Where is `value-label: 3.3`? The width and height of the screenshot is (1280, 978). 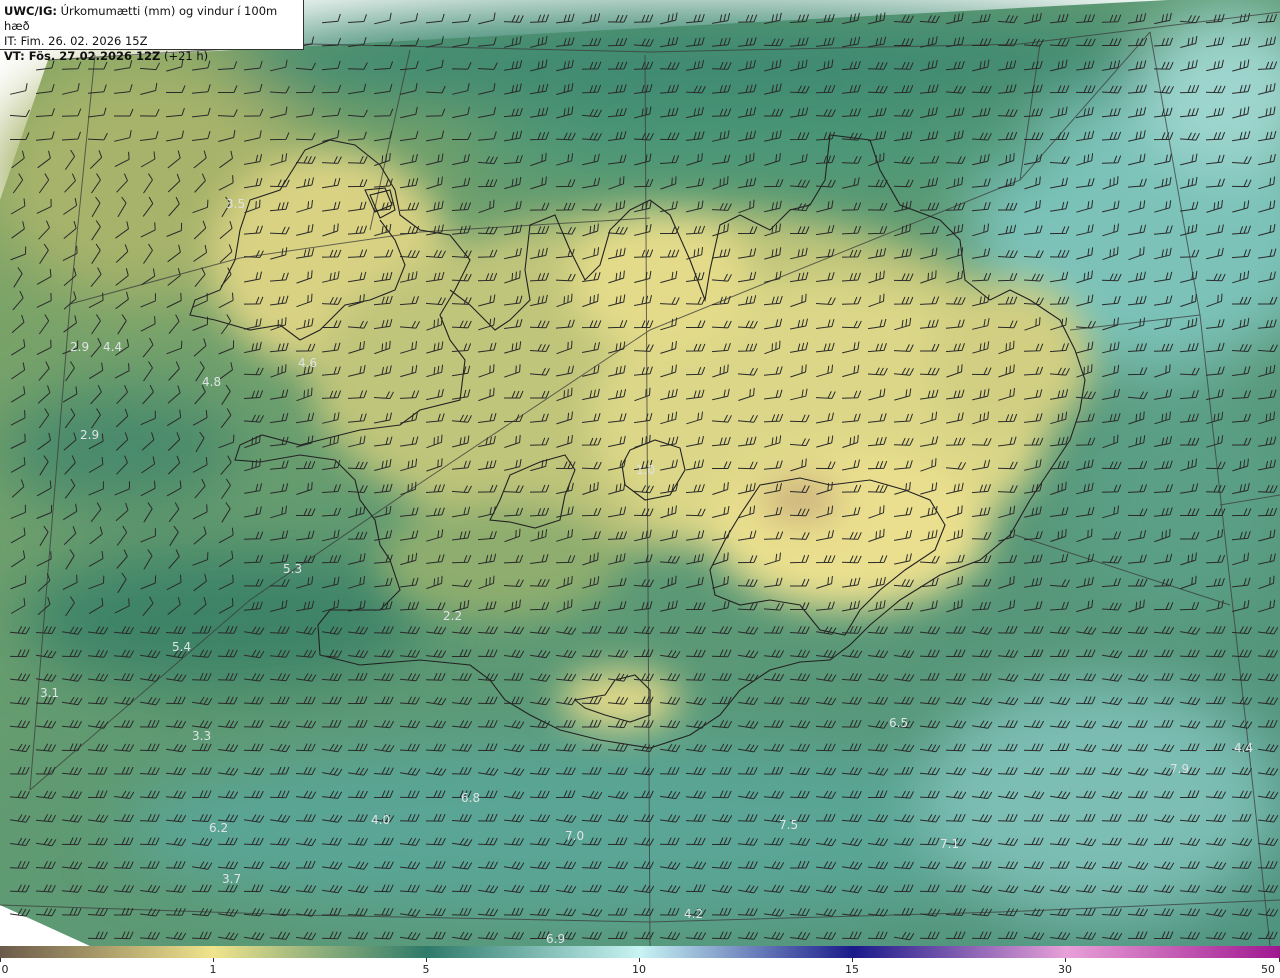 value-label: 3.3 is located at coordinates (201, 736).